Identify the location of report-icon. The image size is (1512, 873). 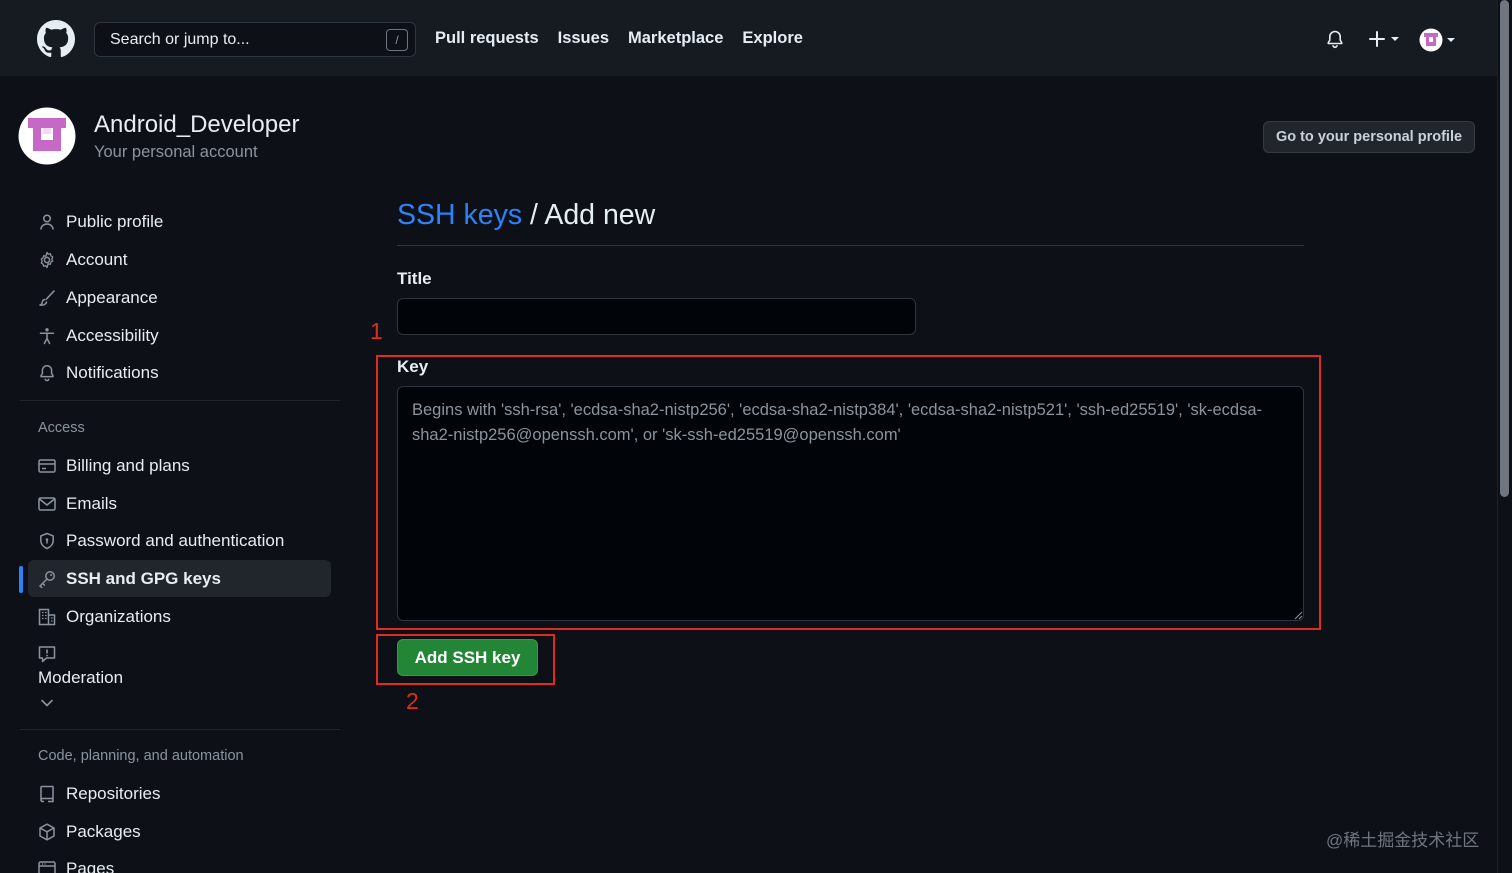
(47, 654).